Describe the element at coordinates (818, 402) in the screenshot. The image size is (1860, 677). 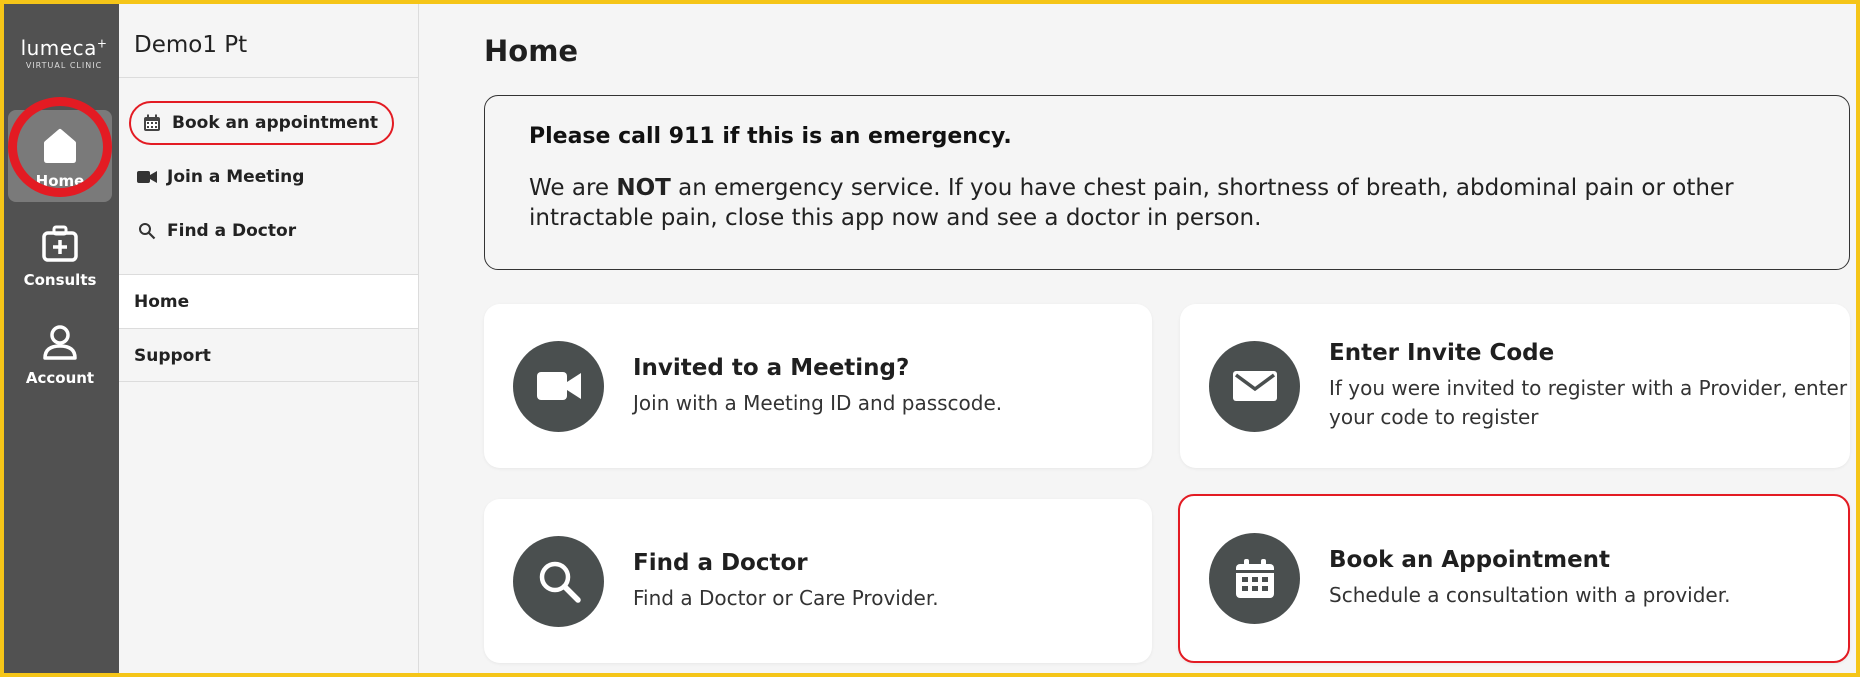
I see `card-description: Join with a Meeting ID and passcode.` at that location.